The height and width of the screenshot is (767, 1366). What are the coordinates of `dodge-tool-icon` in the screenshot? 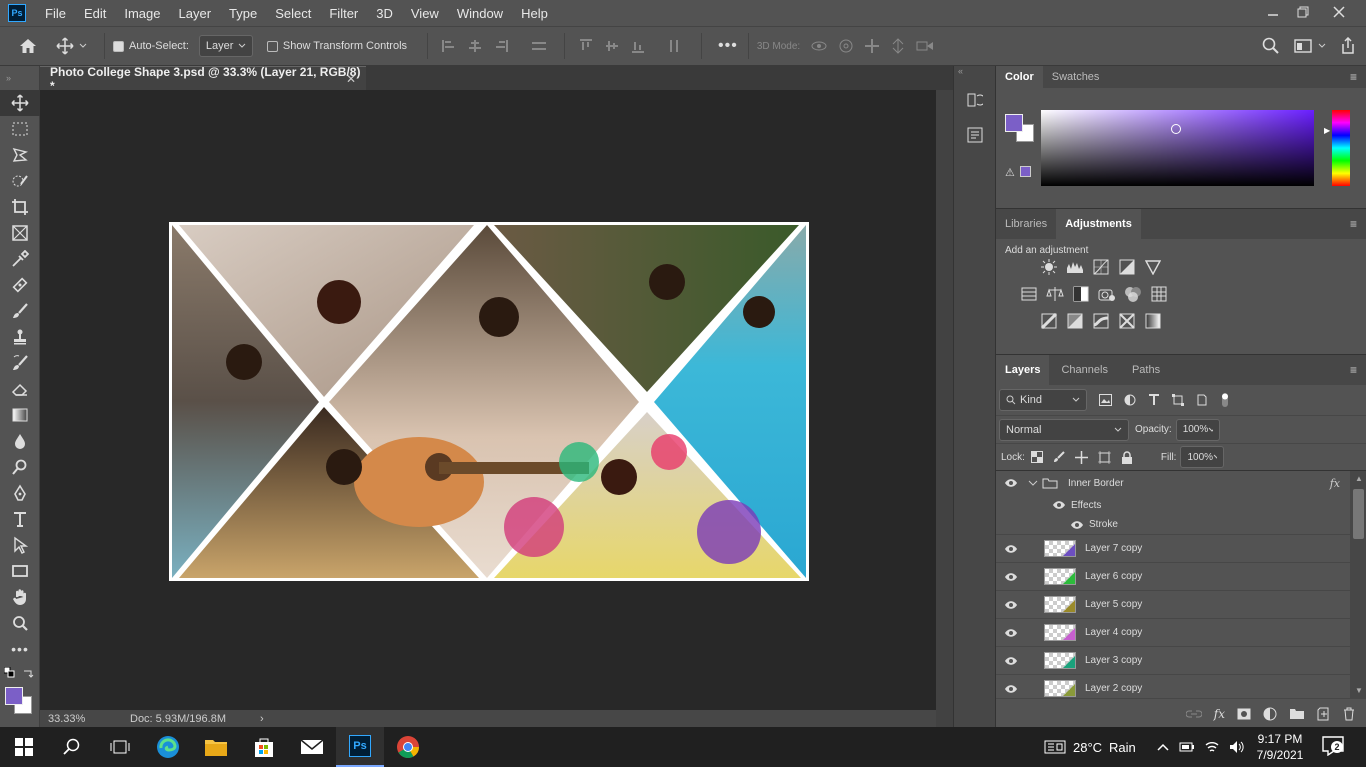 It's located at (20, 467).